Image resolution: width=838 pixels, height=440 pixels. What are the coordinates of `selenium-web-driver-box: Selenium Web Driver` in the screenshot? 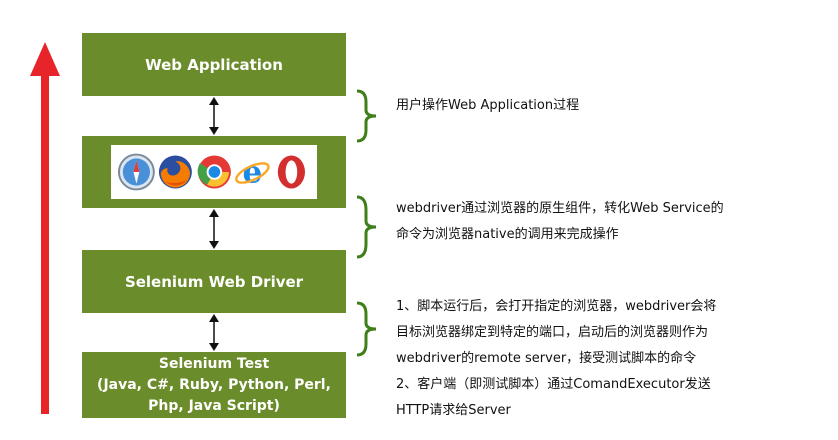 It's located at (214, 281).